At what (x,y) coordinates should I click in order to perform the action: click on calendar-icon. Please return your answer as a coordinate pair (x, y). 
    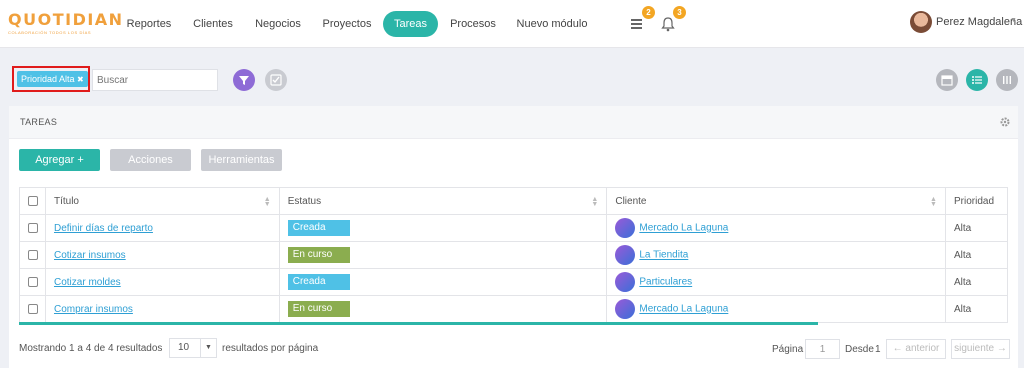
    Looking at the image, I should click on (947, 80).